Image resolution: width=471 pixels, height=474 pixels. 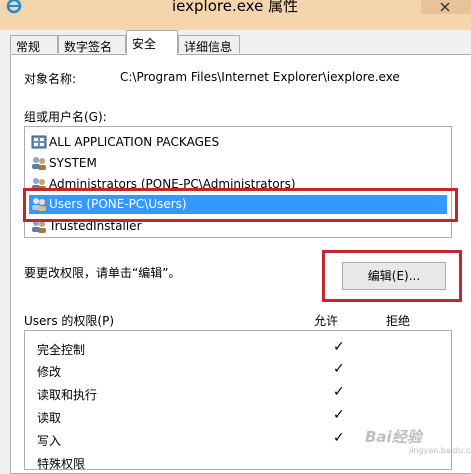 I want to click on watermark-logo: Bai经验 jingyan.baidu.com, so click(x=418, y=434).